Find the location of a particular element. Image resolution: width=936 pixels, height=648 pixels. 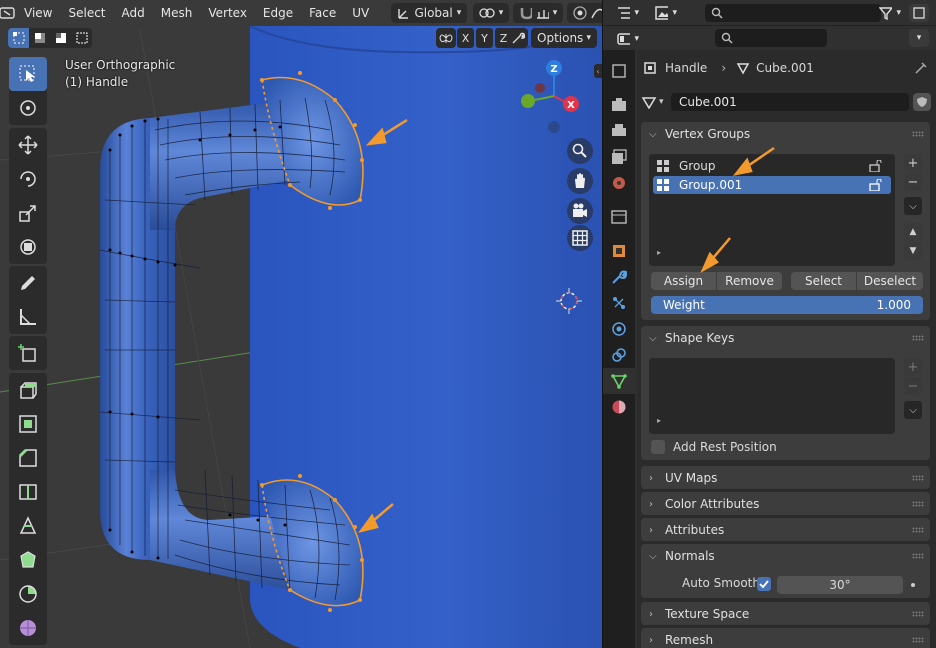

tool-group-add is located at coordinates (28, 353).